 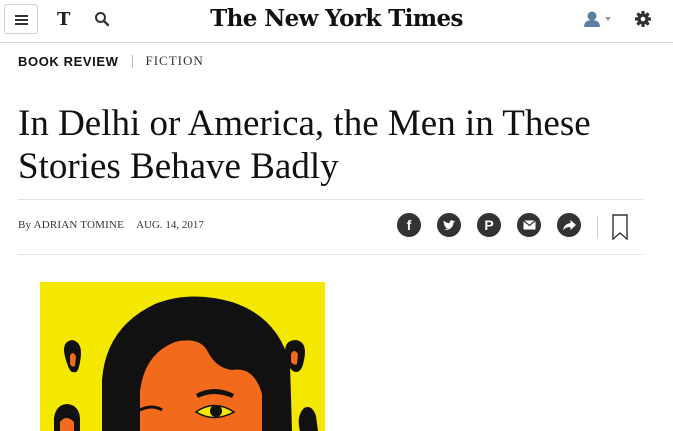 What do you see at coordinates (170, 225) in the screenshot?
I see `byline-date: AUG. 14, 2017` at bounding box center [170, 225].